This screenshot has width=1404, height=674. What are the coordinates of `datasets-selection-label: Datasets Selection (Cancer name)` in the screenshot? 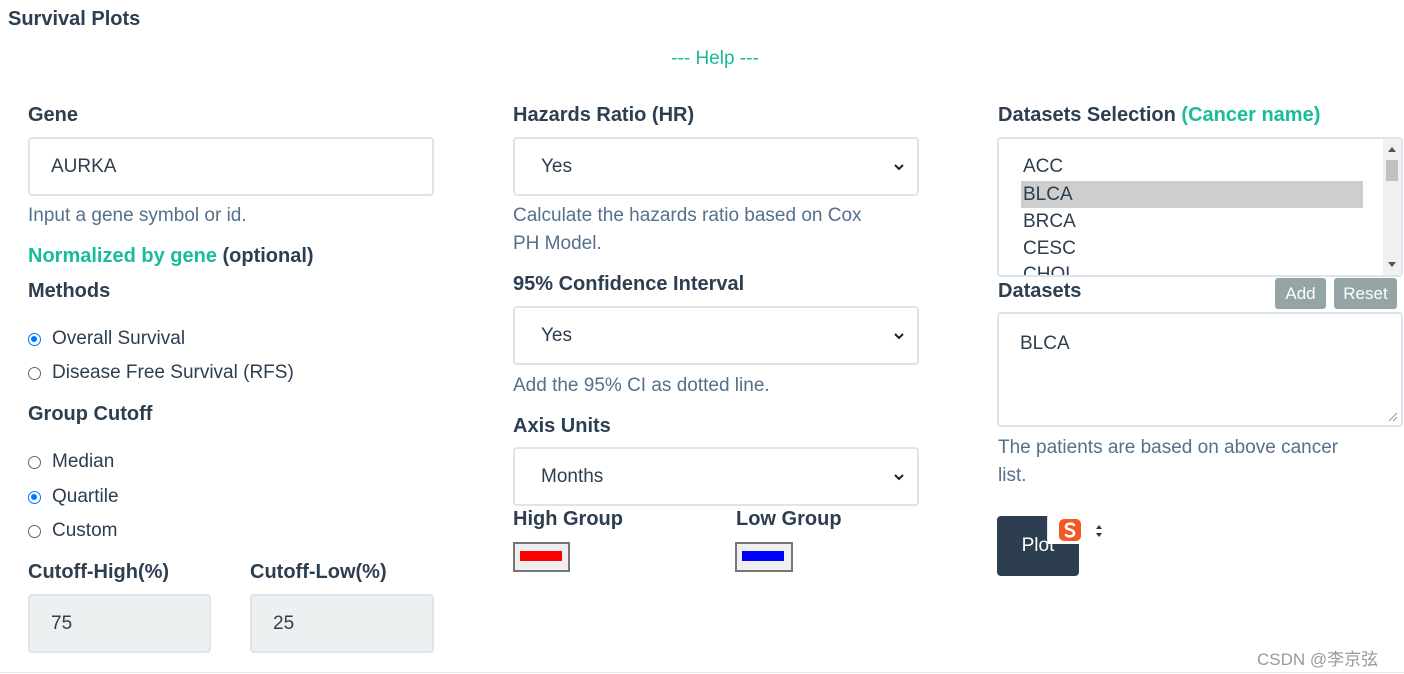 It's located at (1159, 115).